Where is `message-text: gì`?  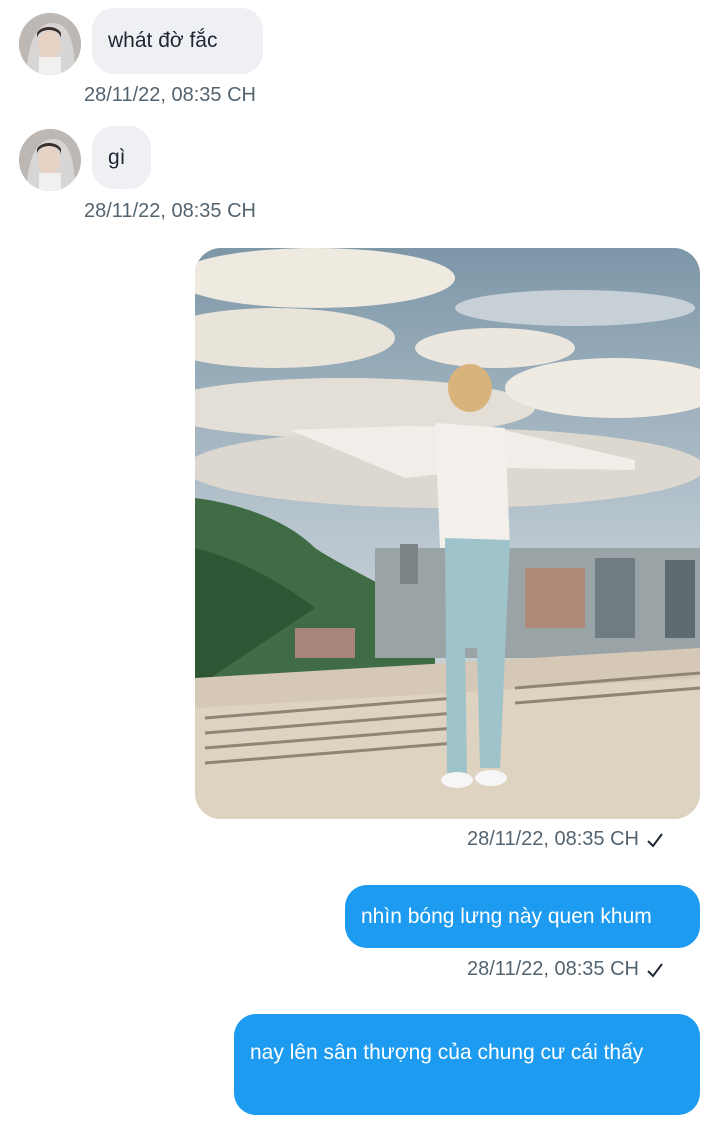 message-text: gì is located at coordinates (117, 157).